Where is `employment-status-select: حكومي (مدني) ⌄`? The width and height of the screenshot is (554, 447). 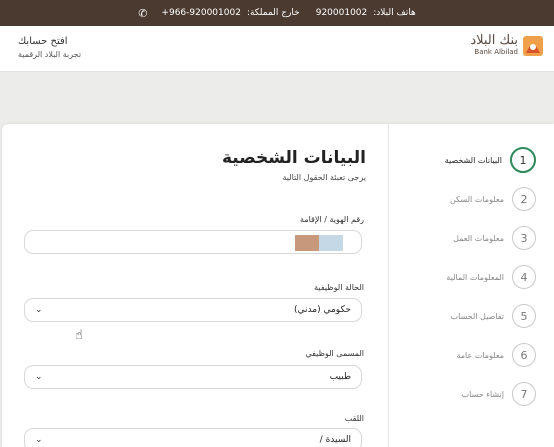 employment-status-select: حكومي (مدني) ⌄ is located at coordinates (193, 310).